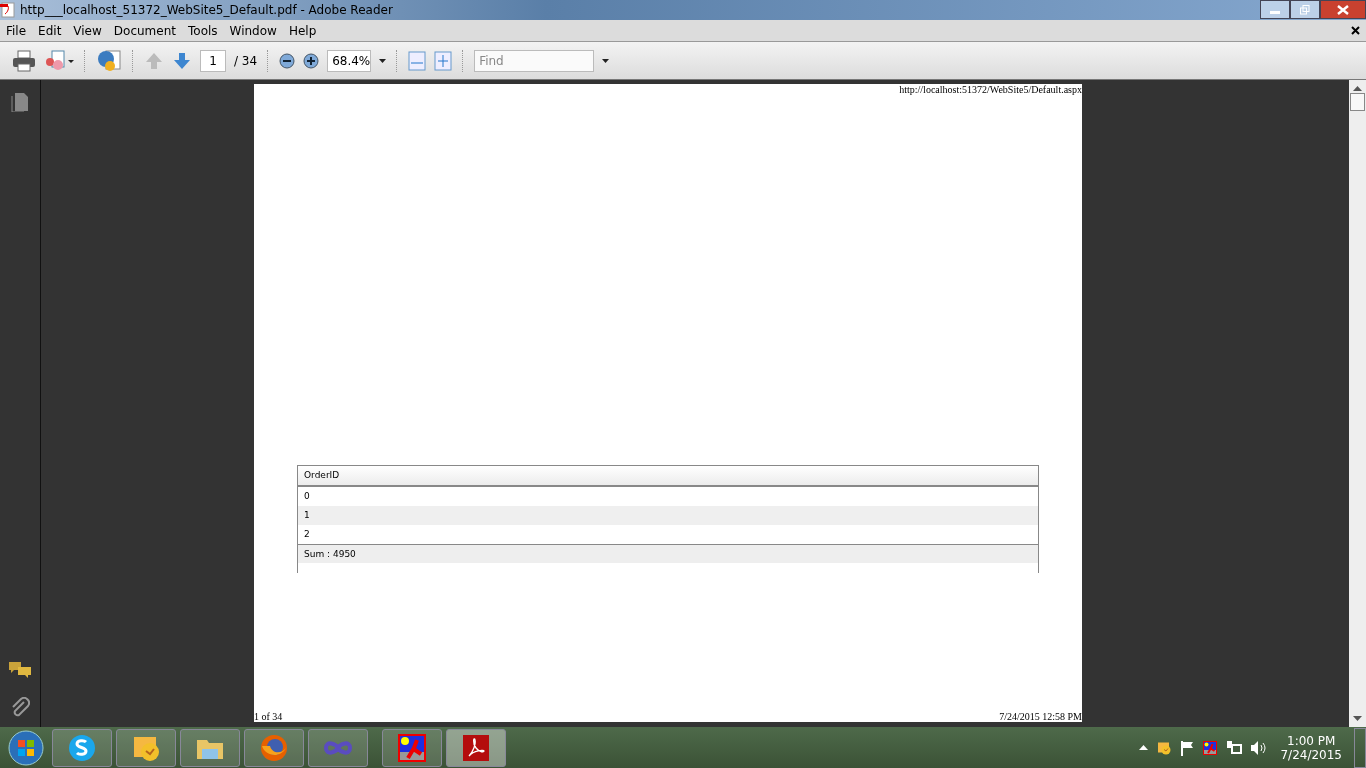 The width and height of the screenshot is (1366, 768). Describe the element at coordinates (59, 60) in the screenshot. I see `share-icon` at that location.